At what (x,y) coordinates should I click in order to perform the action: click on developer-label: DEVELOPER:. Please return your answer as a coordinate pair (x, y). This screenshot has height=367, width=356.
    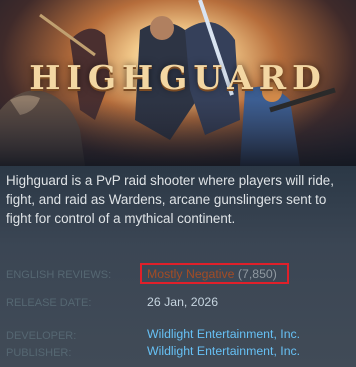
    Looking at the image, I should click on (41, 336).